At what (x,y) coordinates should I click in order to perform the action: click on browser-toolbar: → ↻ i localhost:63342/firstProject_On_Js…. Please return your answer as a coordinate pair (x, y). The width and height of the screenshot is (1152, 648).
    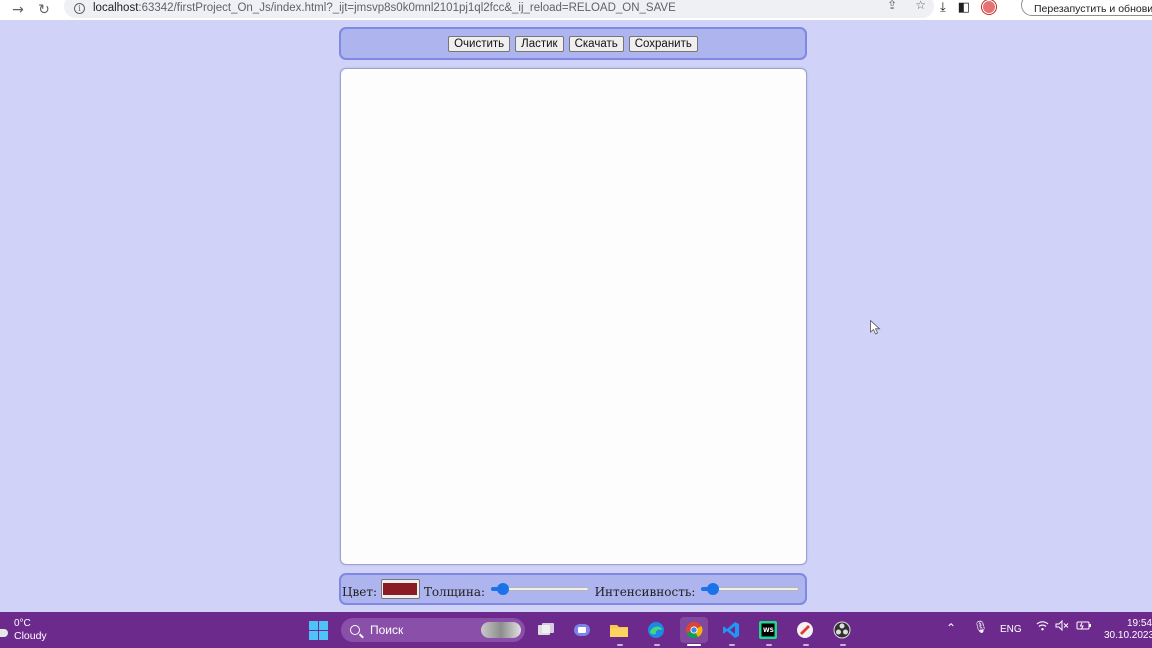
    Looking at the image, I should click on (576, 10).